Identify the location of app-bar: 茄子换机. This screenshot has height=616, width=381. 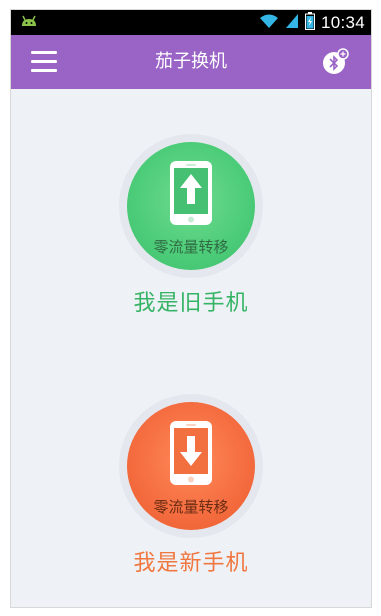
(191, 62).